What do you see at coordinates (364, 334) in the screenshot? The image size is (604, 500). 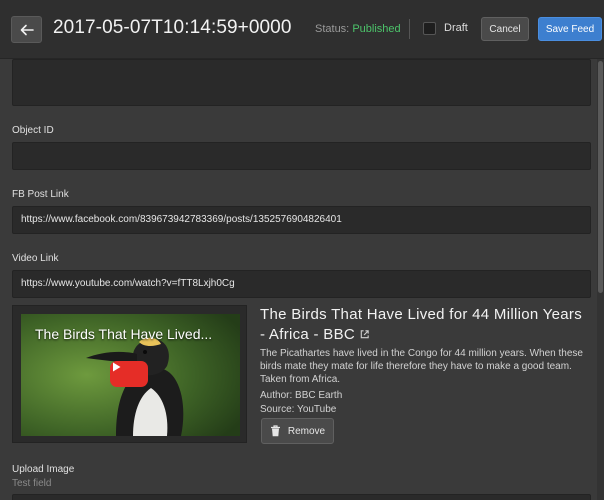 I see `external-link-icon` at bounding box center [364, 334].